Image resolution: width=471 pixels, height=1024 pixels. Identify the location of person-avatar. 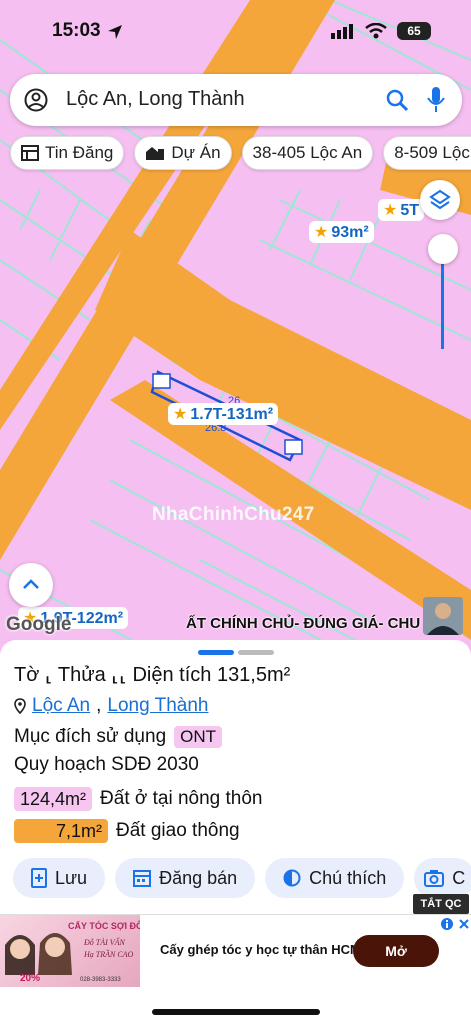
(443, 616).